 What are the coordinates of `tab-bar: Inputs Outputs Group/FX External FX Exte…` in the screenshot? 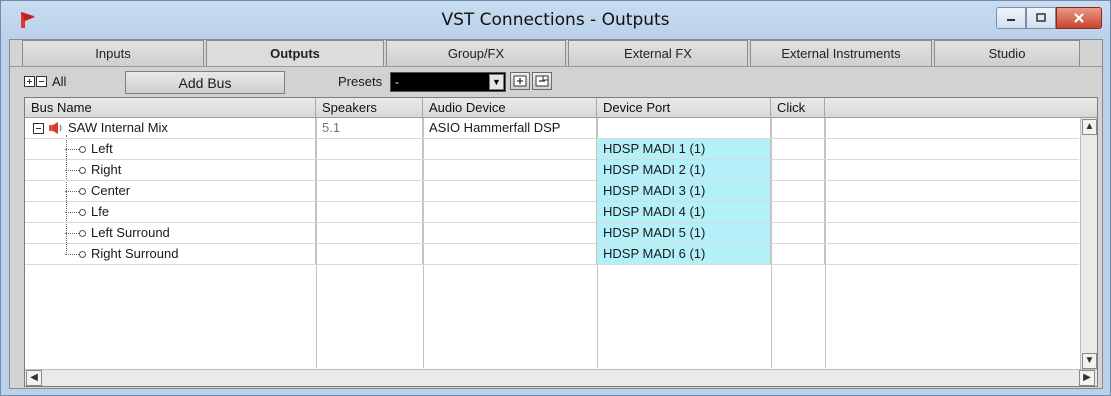 It's located at (552, 53).